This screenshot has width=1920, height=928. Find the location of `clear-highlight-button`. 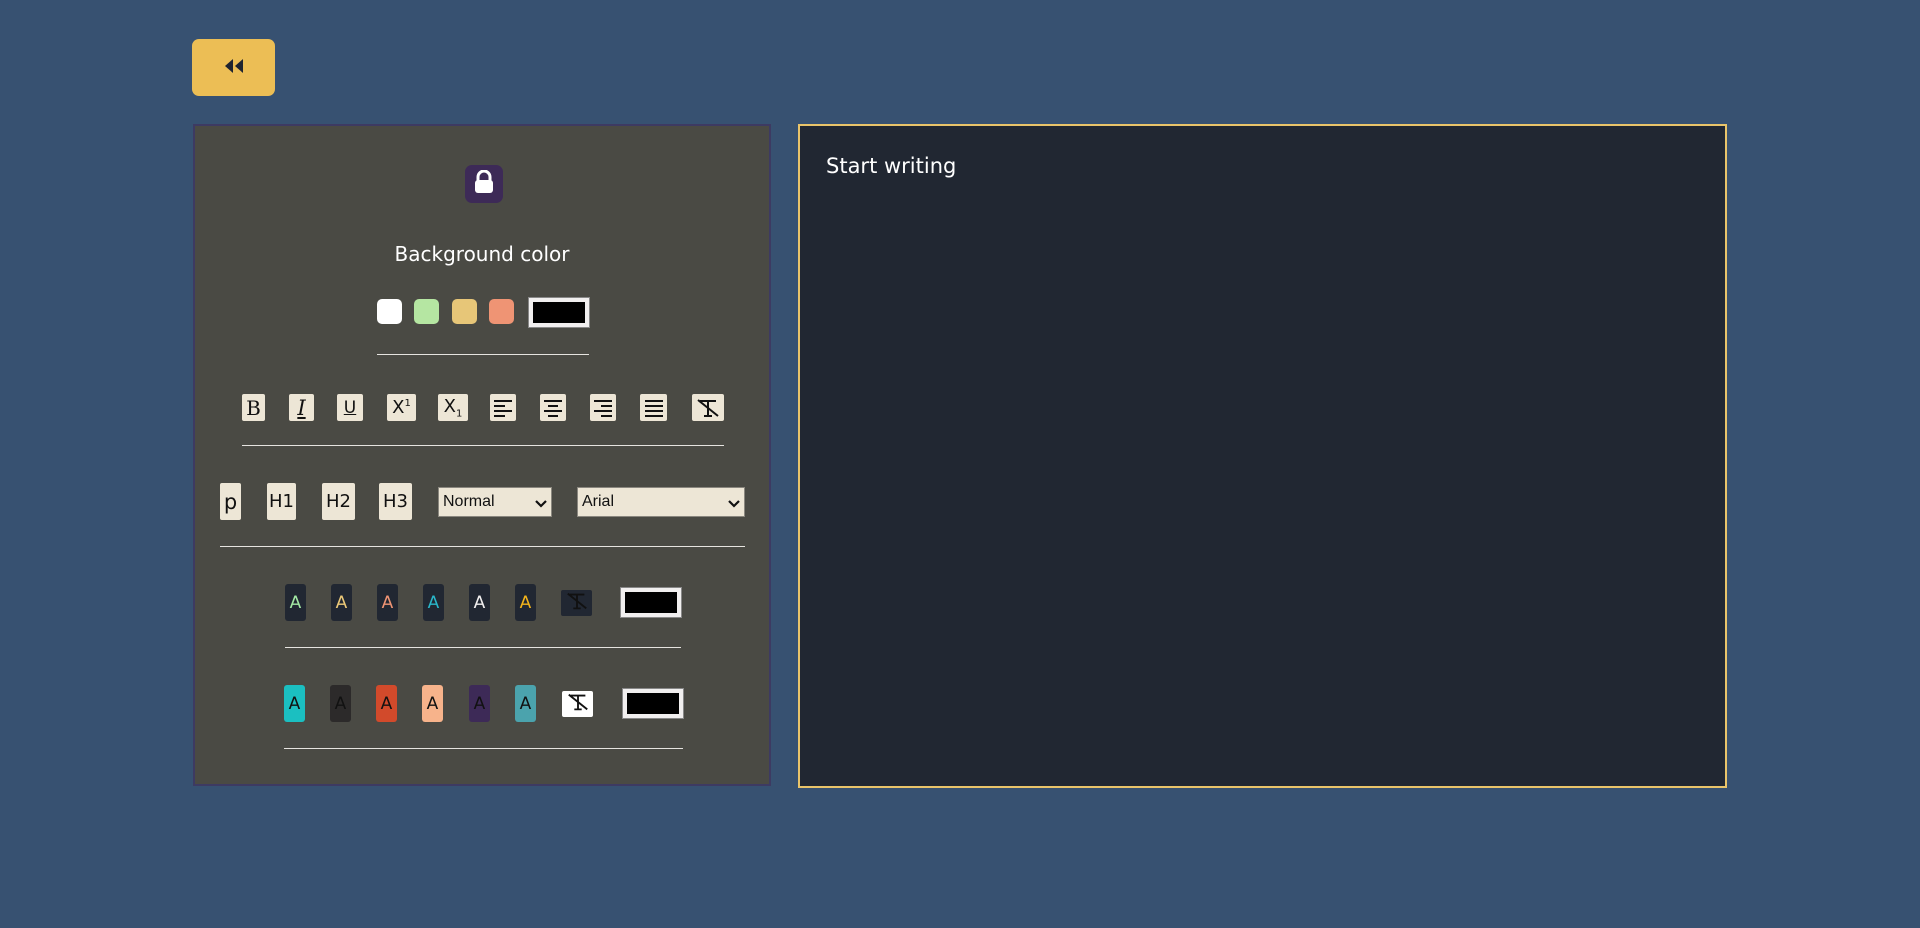

clear-highlight-button is located at coordinates (577, 704).